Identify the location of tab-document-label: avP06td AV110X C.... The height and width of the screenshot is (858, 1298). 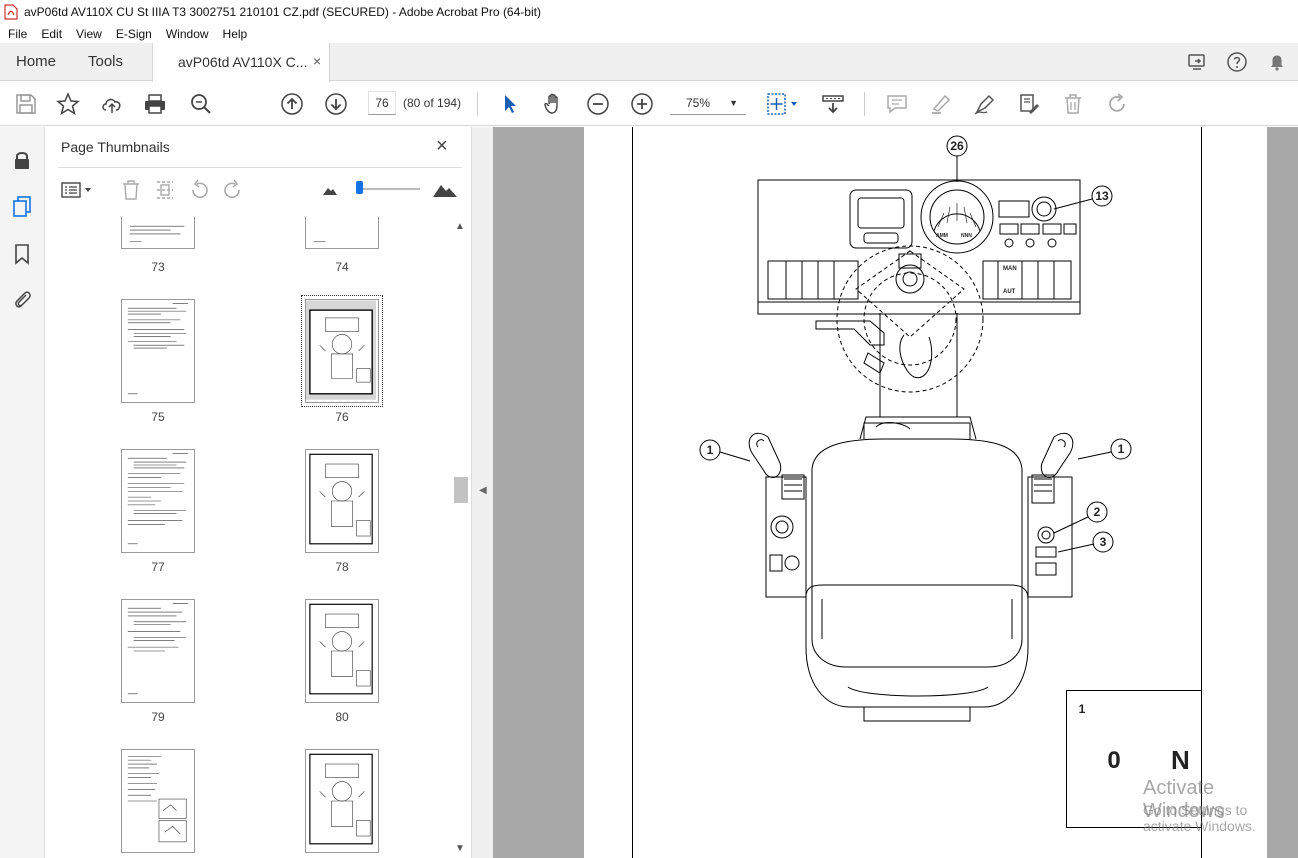
(243, 62).